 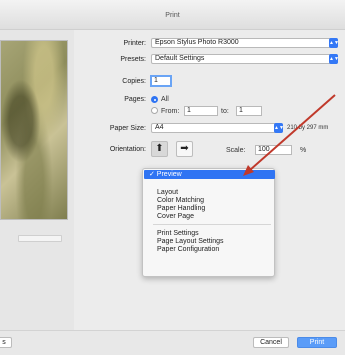 I want to click on landscape-orientation-button: ➡, so click(x=184, y=149).